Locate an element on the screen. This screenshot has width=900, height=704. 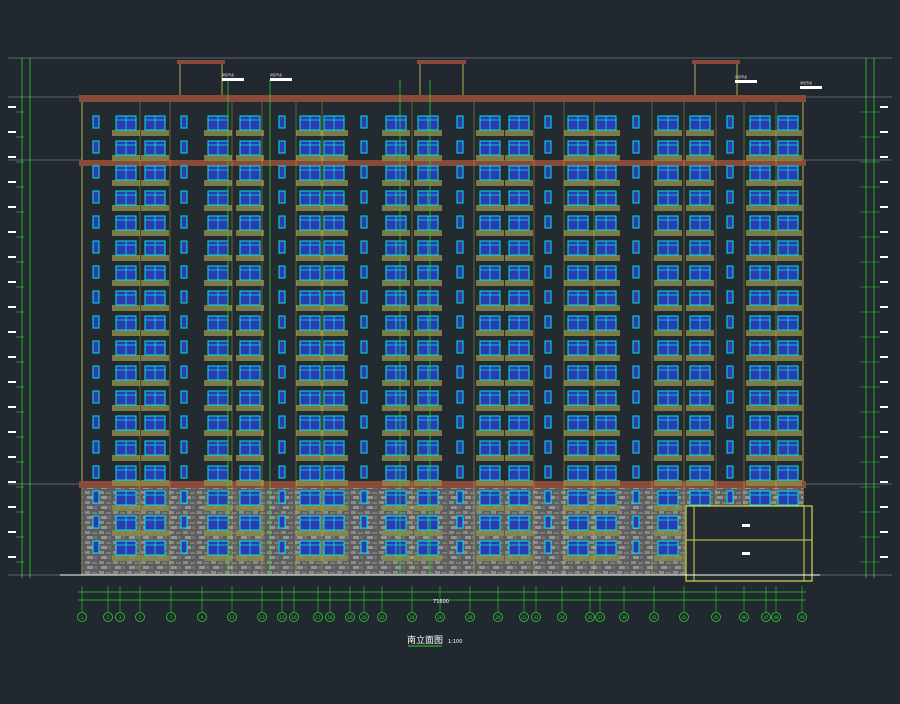
axis-label: 47 is located at coordinates (766, 617).